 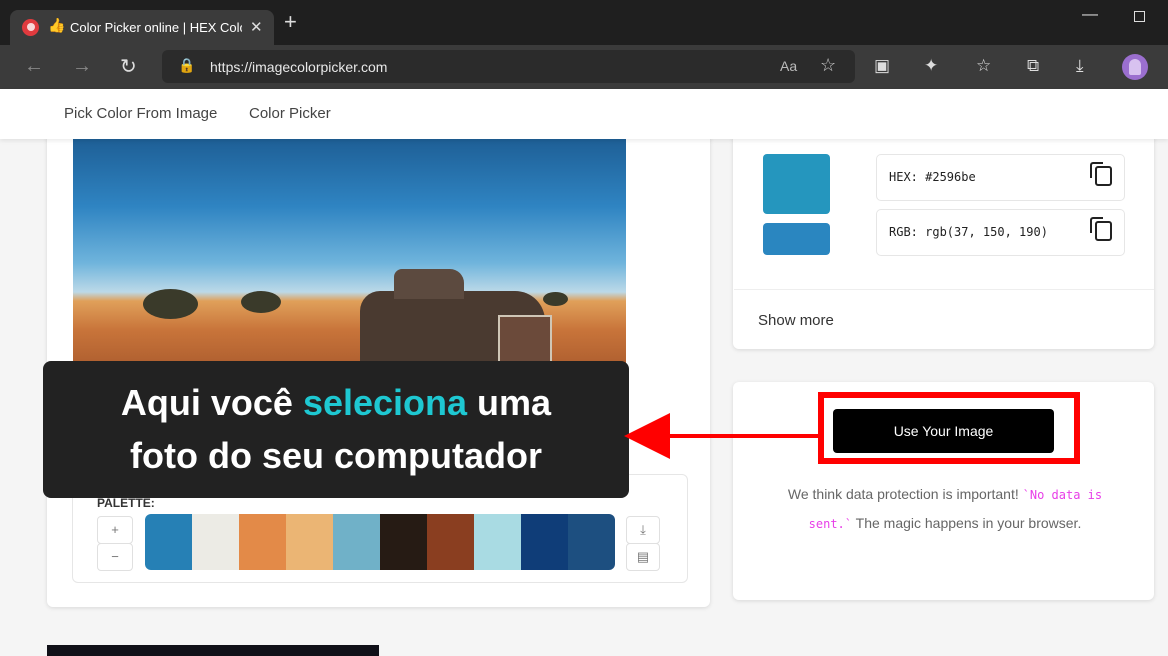 I want to click on privacy-text-end: The magic happens in your browser., so click(x=967, y=523).